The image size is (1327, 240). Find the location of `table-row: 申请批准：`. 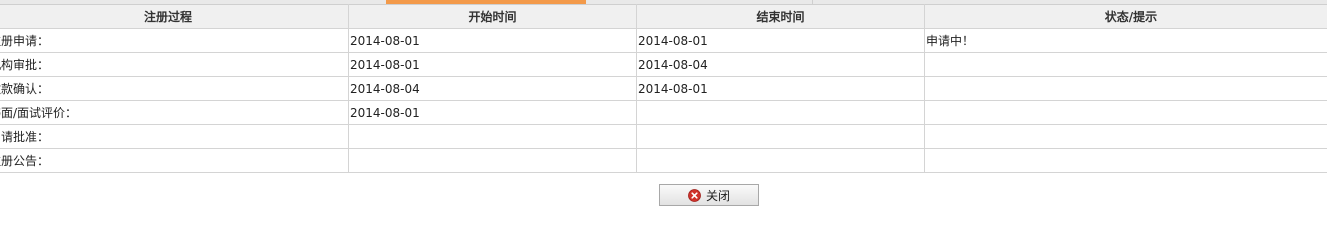

table-row: 申请批准： is located at coordinates (663, 136).